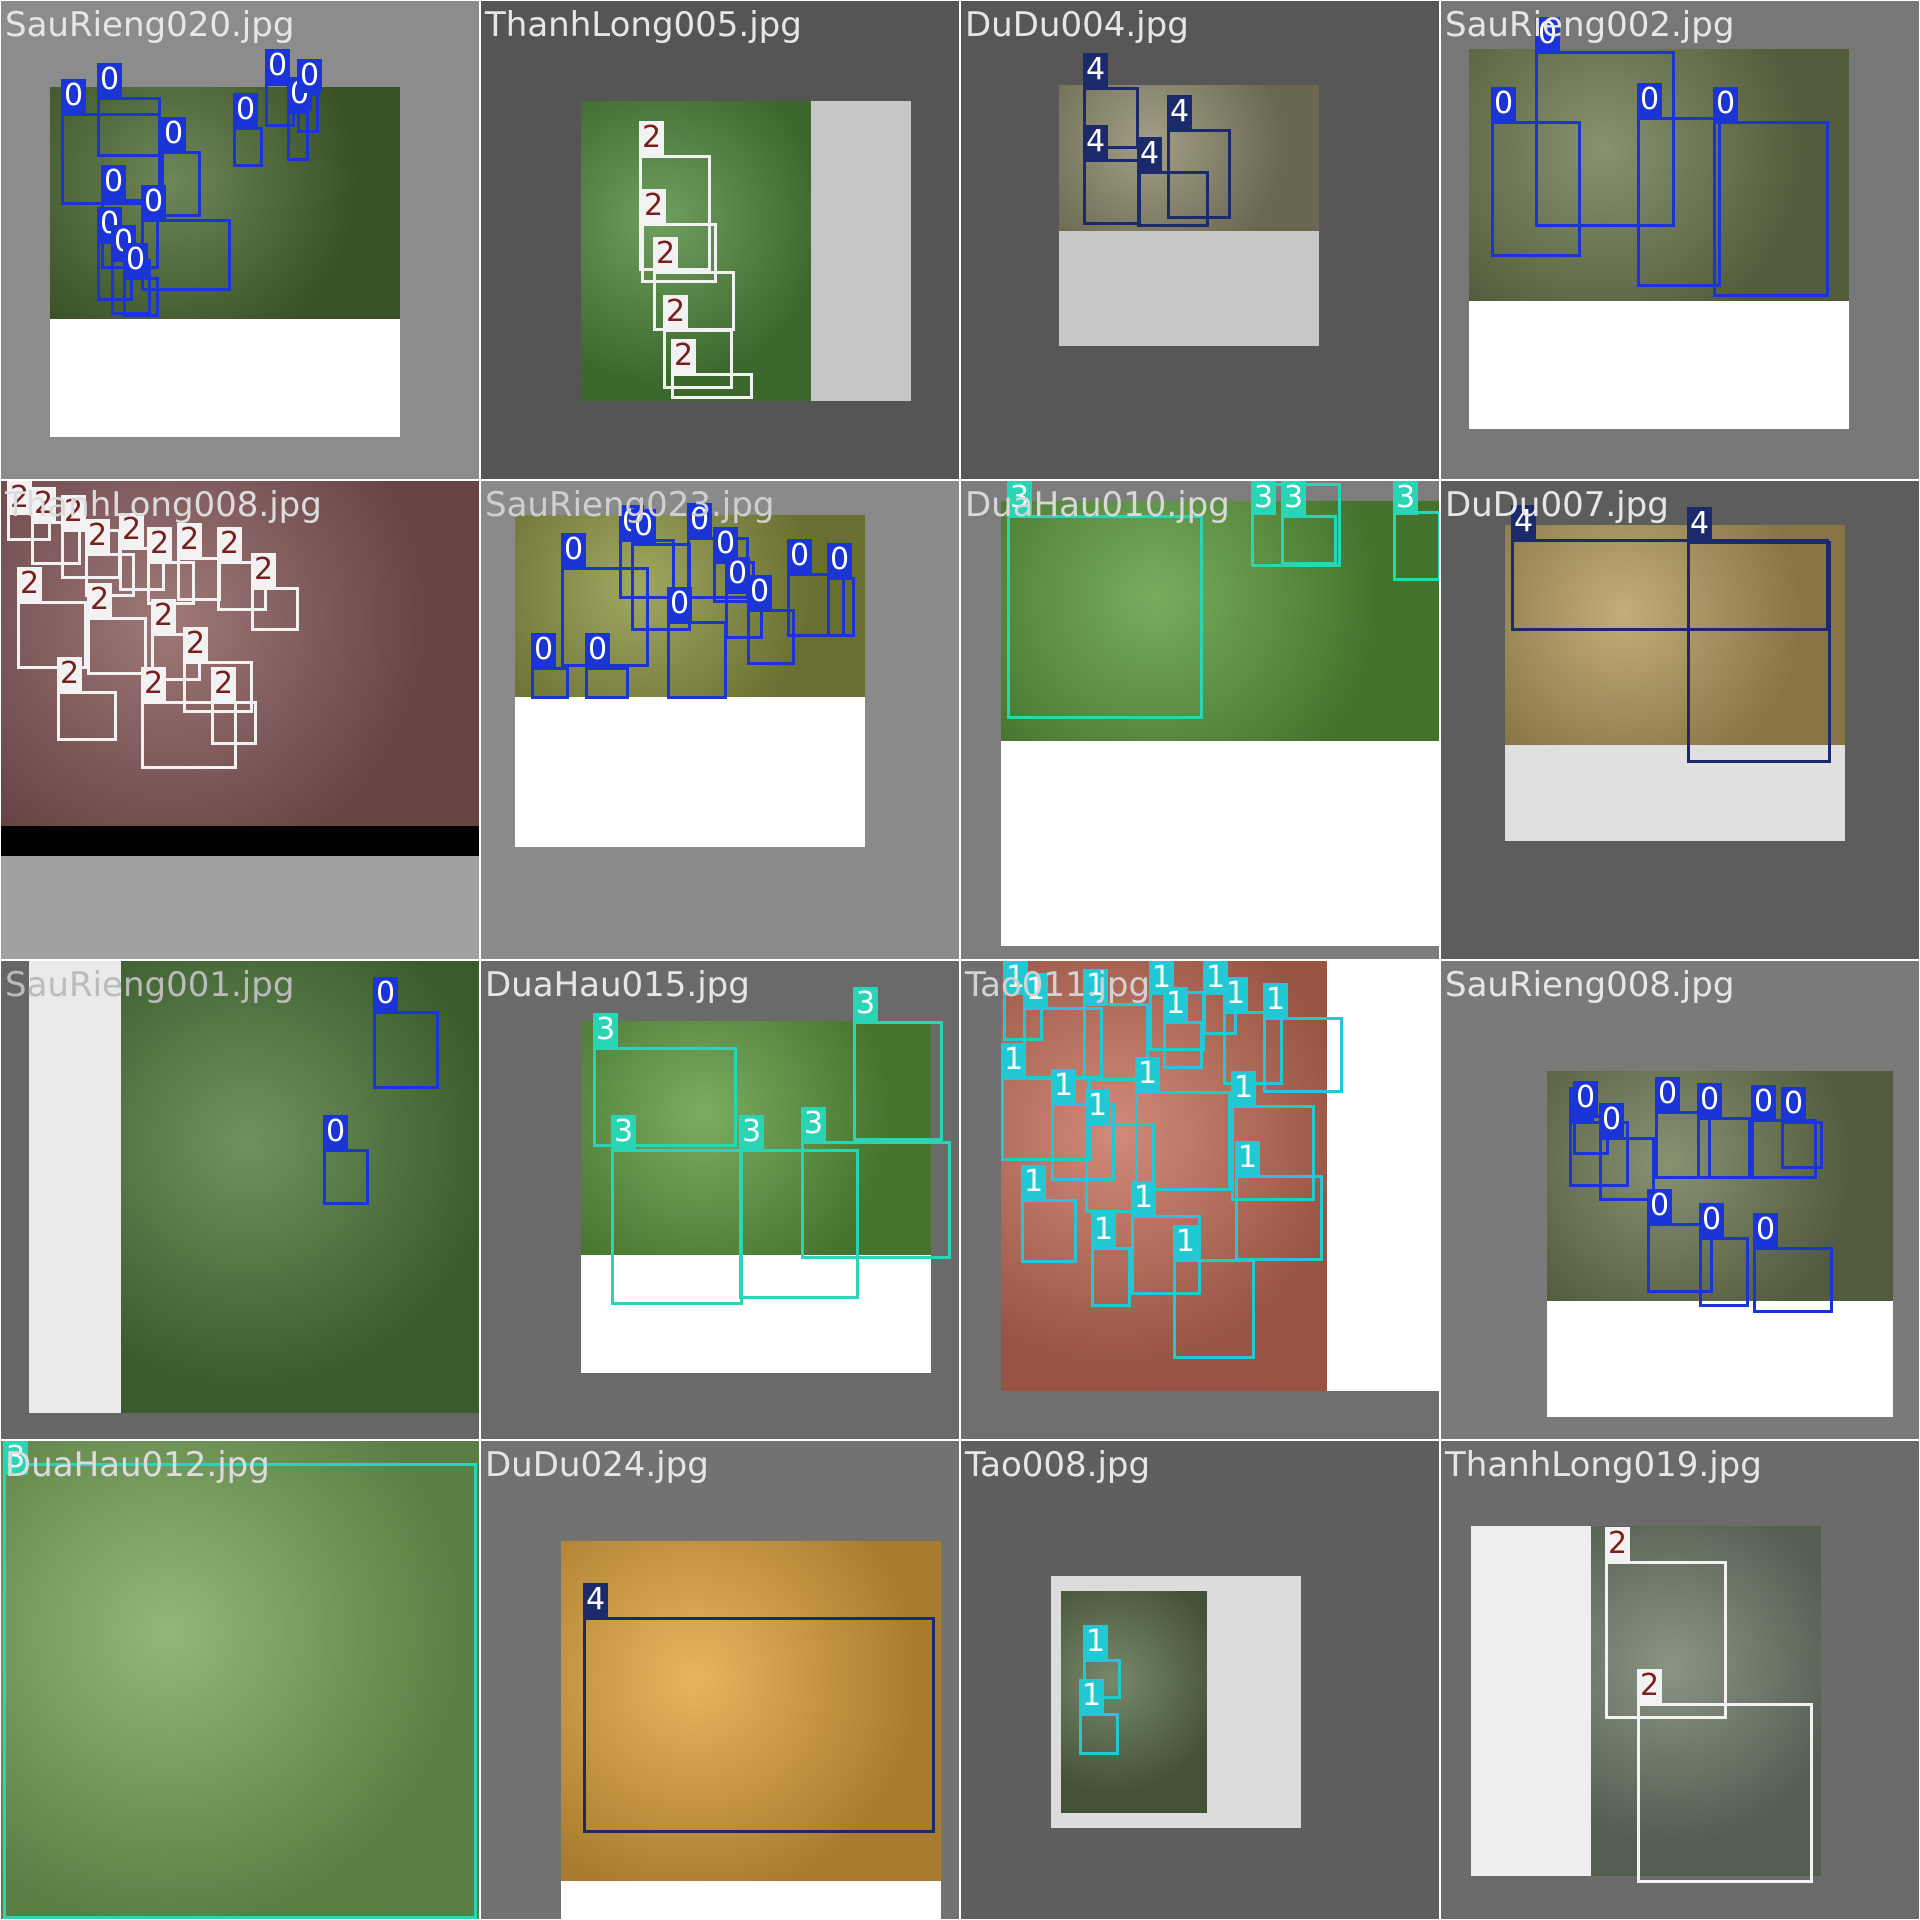 The height and width of the screenshot is (1920, 1920). I want to click on tile-filename: DuDu004.jpg, so click(1077, 25).